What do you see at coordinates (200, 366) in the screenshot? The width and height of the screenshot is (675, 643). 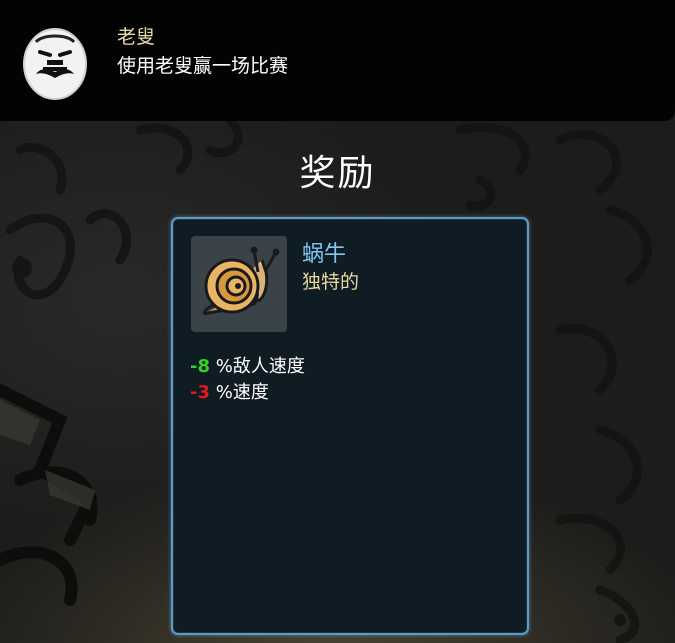 I see `stat-value: -8` at bounding box center [200, 366].